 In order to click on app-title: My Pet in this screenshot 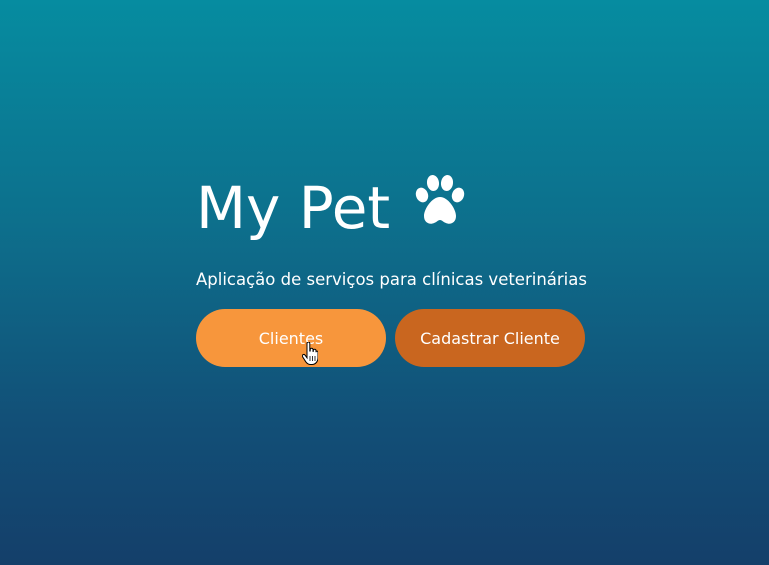, I will do `click(293, 208)`.